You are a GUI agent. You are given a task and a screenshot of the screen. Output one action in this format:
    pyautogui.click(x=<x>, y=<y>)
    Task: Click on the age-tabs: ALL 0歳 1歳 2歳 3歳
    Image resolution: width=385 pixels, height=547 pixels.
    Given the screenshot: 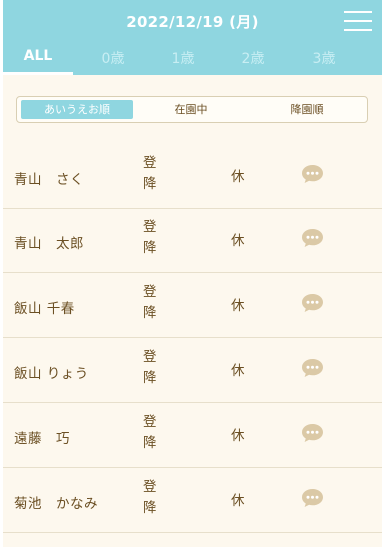 What is the action you would take?
    pyautogui.click(x=192, y=61)
    